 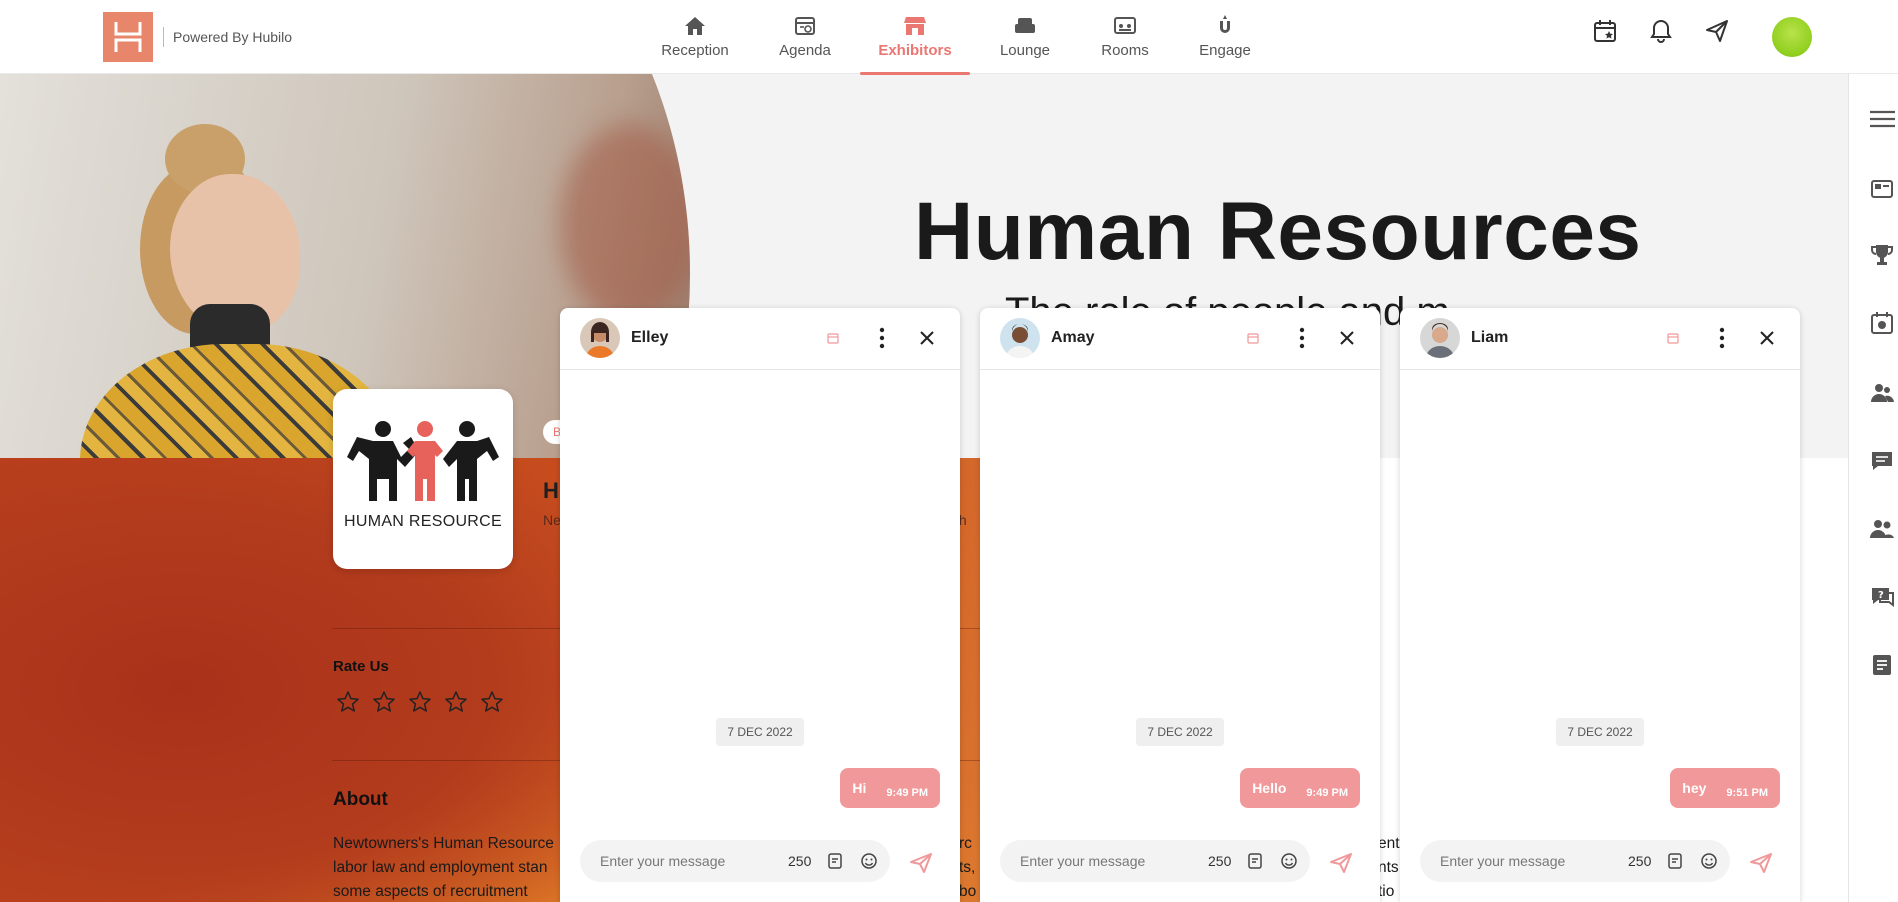 I want to click on message-text: hey, so click(x=1694, y=788).